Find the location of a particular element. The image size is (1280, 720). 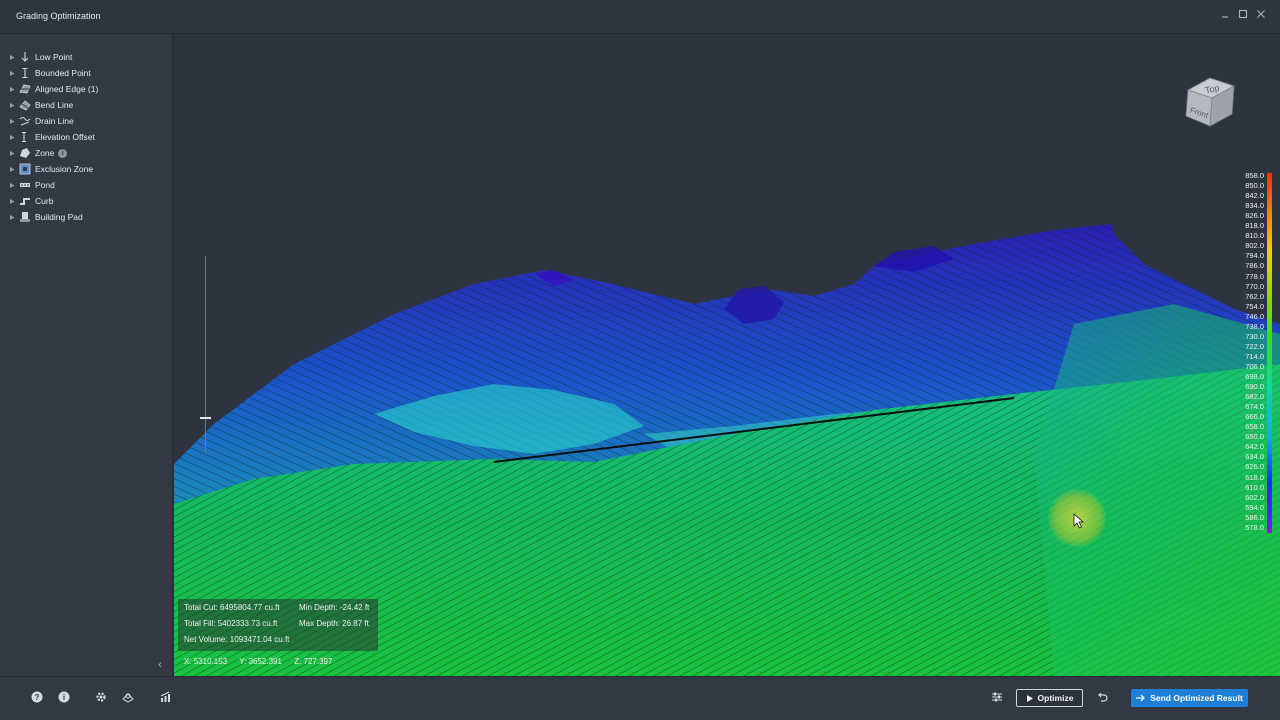

legend-value: 722.0 is located at coordinates (1254, 346).